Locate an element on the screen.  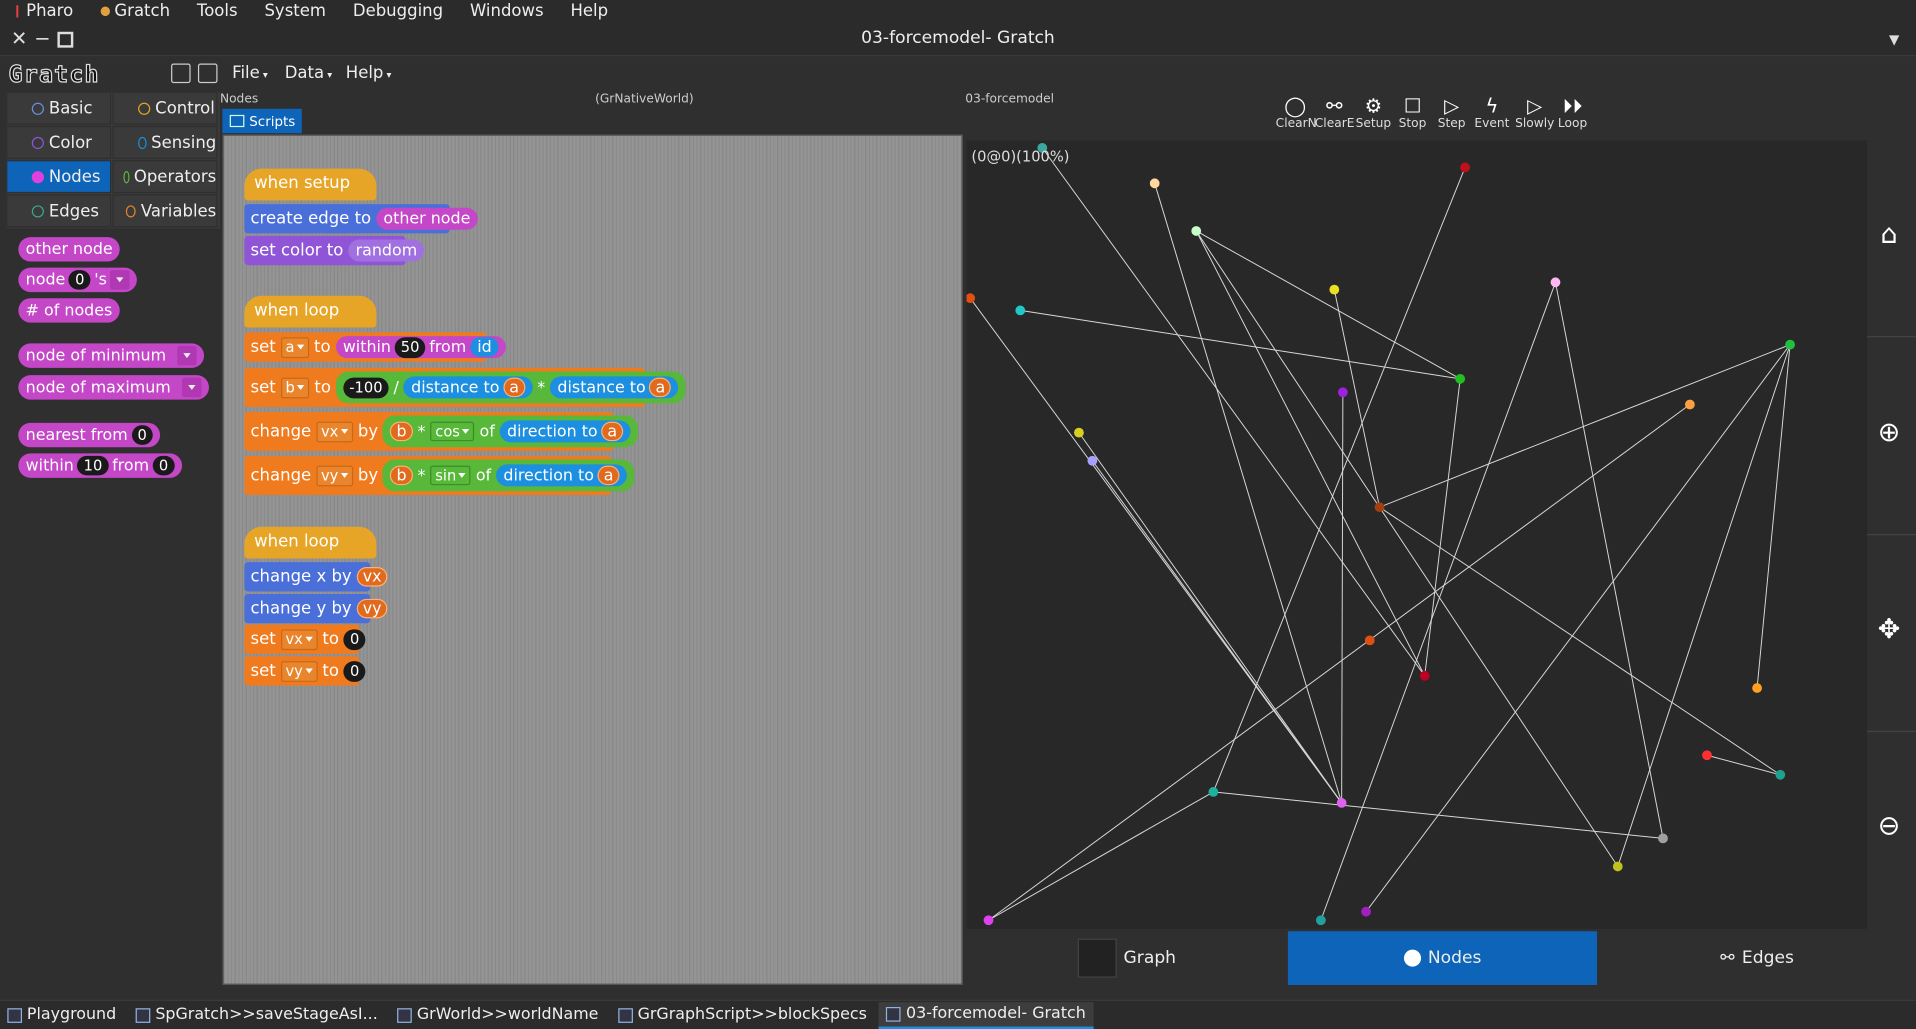
menu-tools: Tools is located at coordinates (217, 11).